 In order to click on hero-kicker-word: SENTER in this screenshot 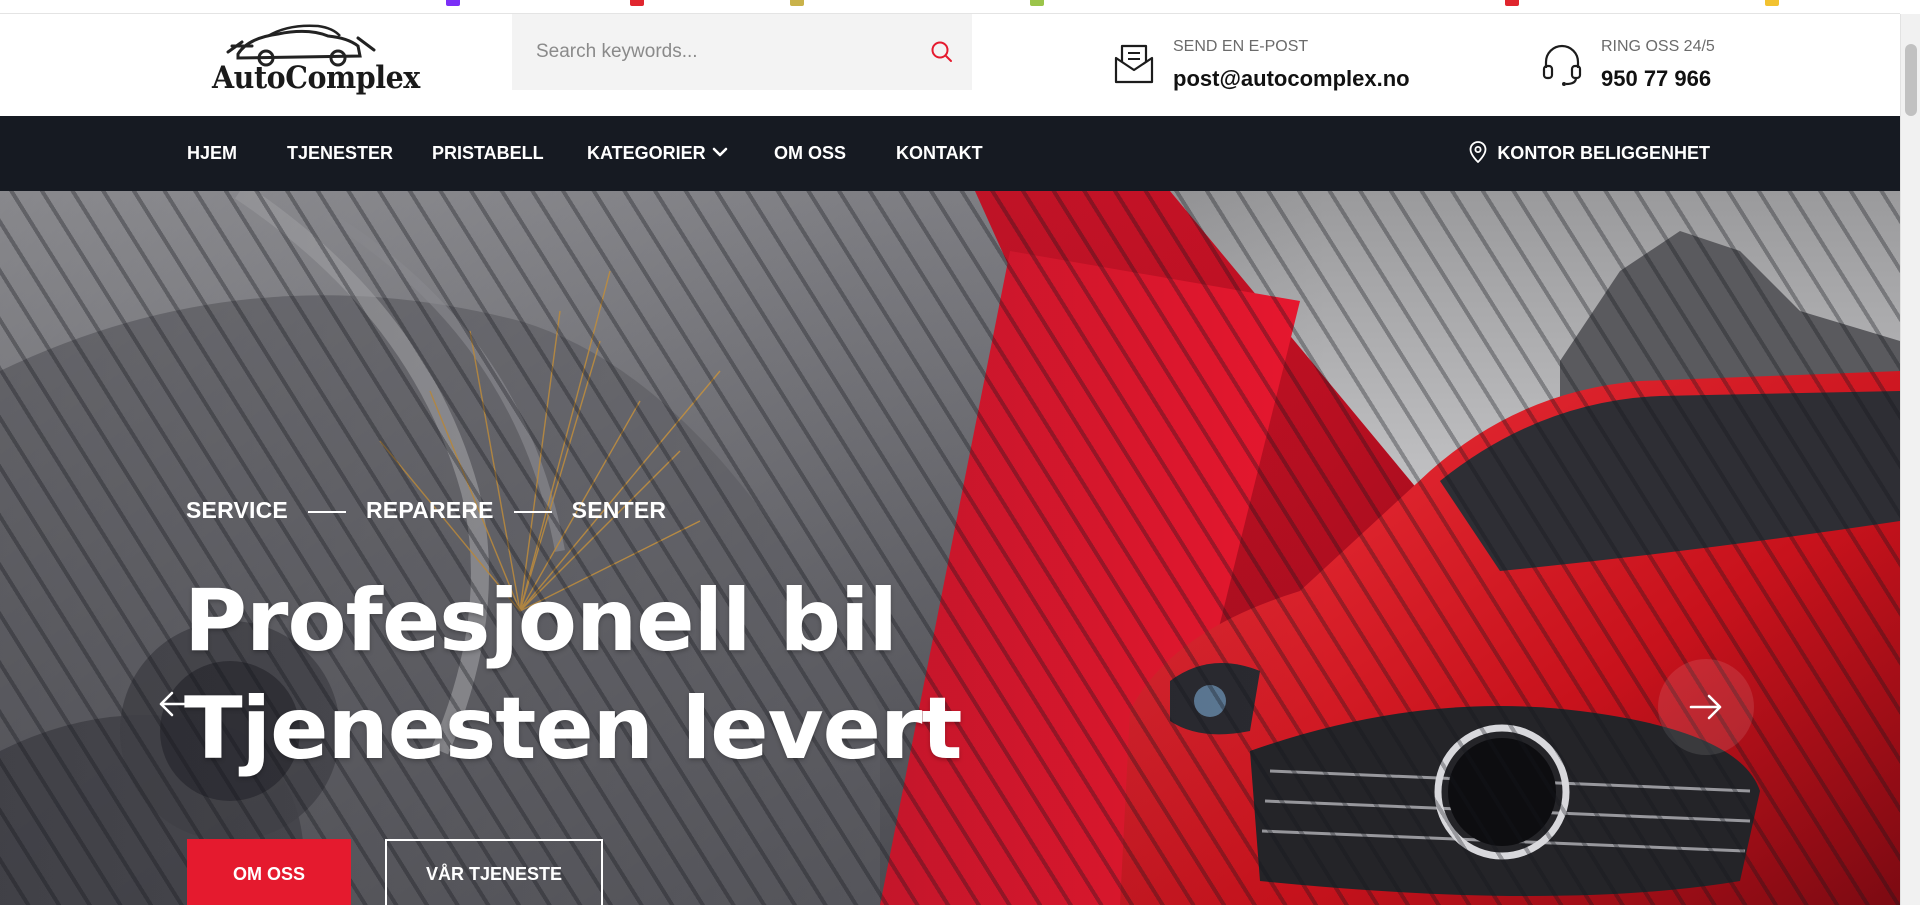, I will do `click(619, 510)`.